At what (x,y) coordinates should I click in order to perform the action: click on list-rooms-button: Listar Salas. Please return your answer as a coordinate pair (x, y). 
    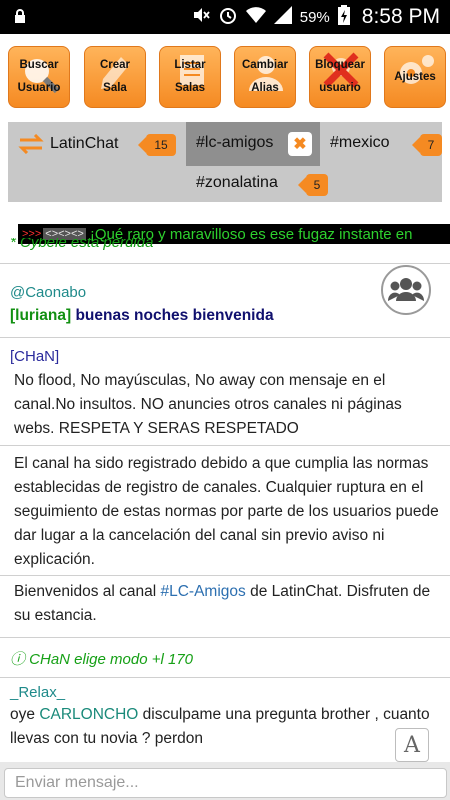
    Looking at the image, I should click on (190, 77).